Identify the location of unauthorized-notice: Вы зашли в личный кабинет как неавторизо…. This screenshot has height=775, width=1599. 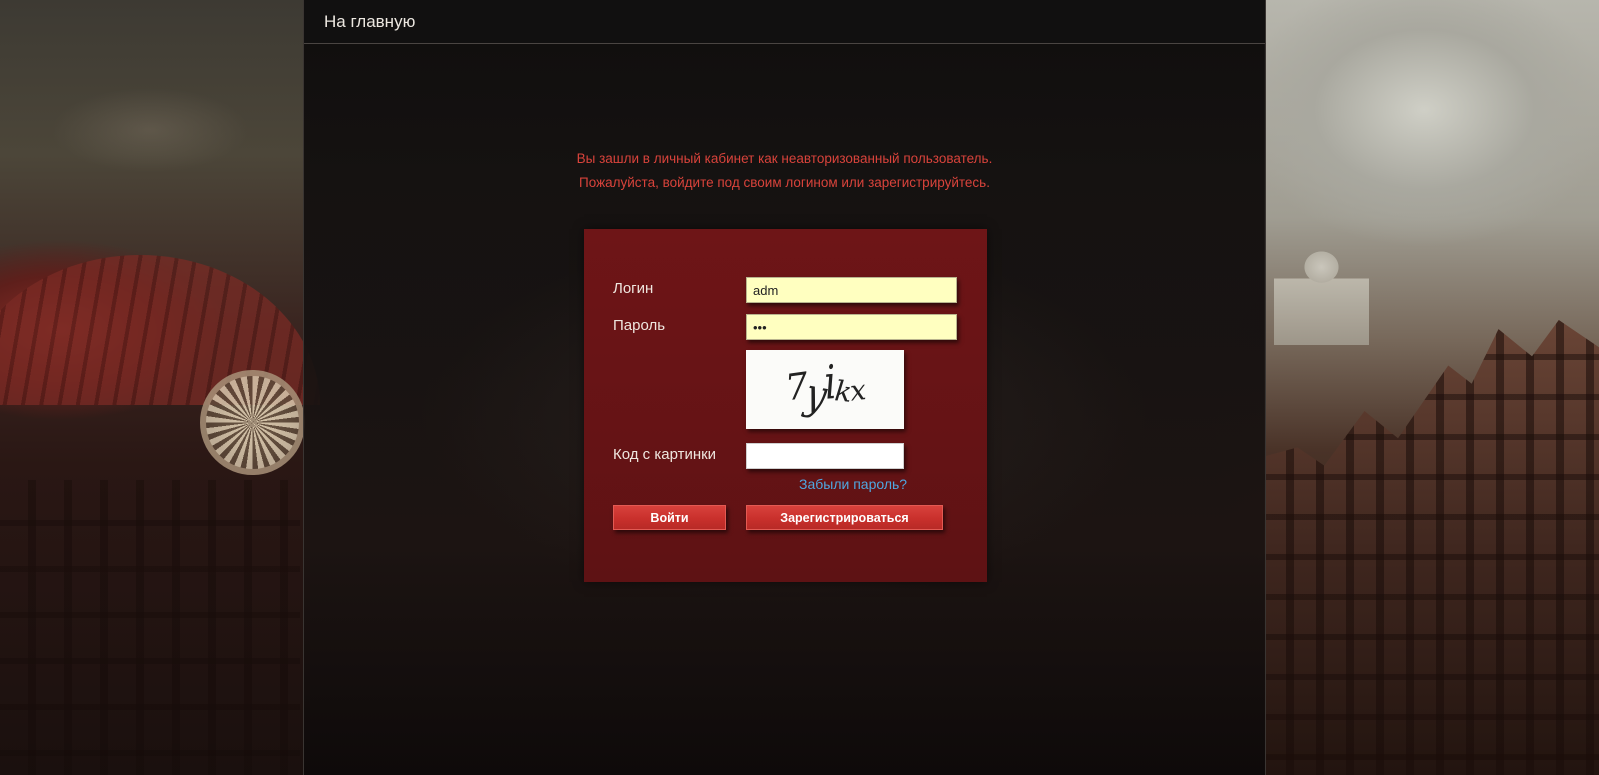
(784, 171).